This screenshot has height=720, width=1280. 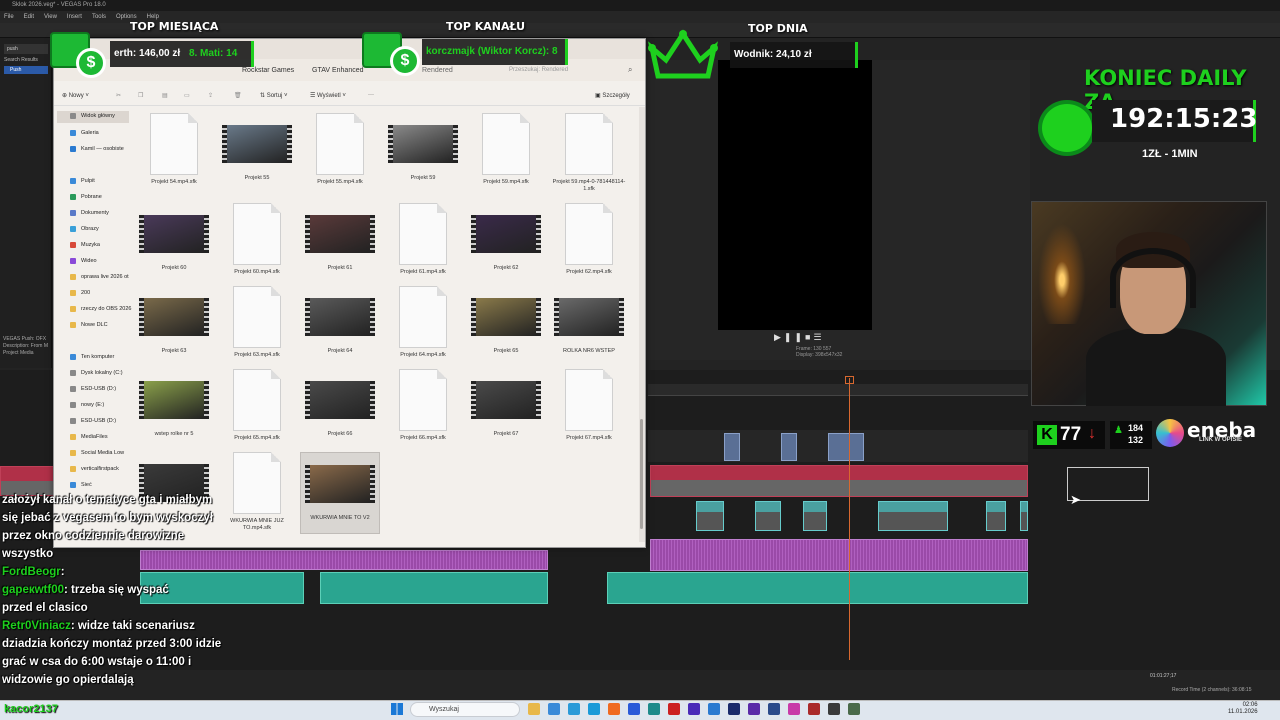 What do you see at coordinates (589, 410) in the screenshot?
I see `document-file: Projekt 67.mp4.sfk` at bounding box center [589, 410].